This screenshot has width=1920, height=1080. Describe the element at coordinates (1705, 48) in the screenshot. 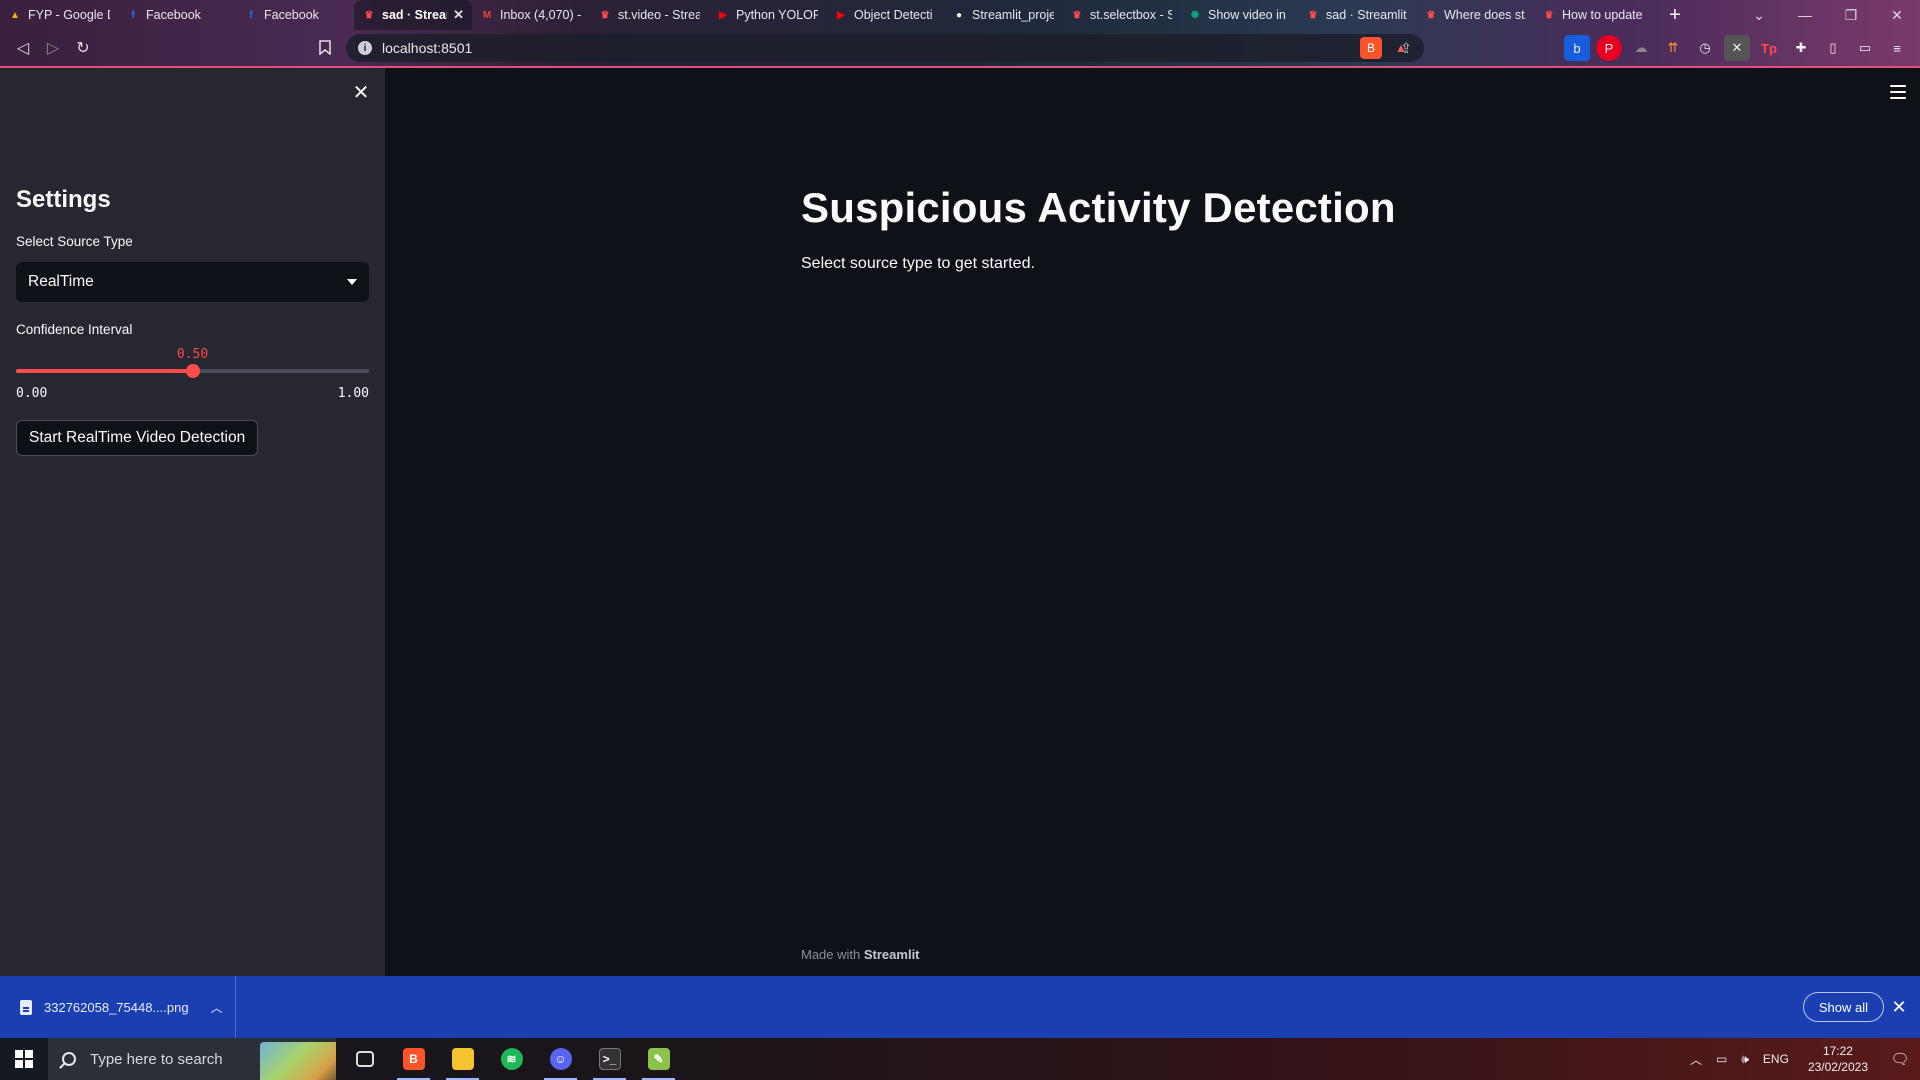

I see `clock-extension-icon: ◷` at that location.